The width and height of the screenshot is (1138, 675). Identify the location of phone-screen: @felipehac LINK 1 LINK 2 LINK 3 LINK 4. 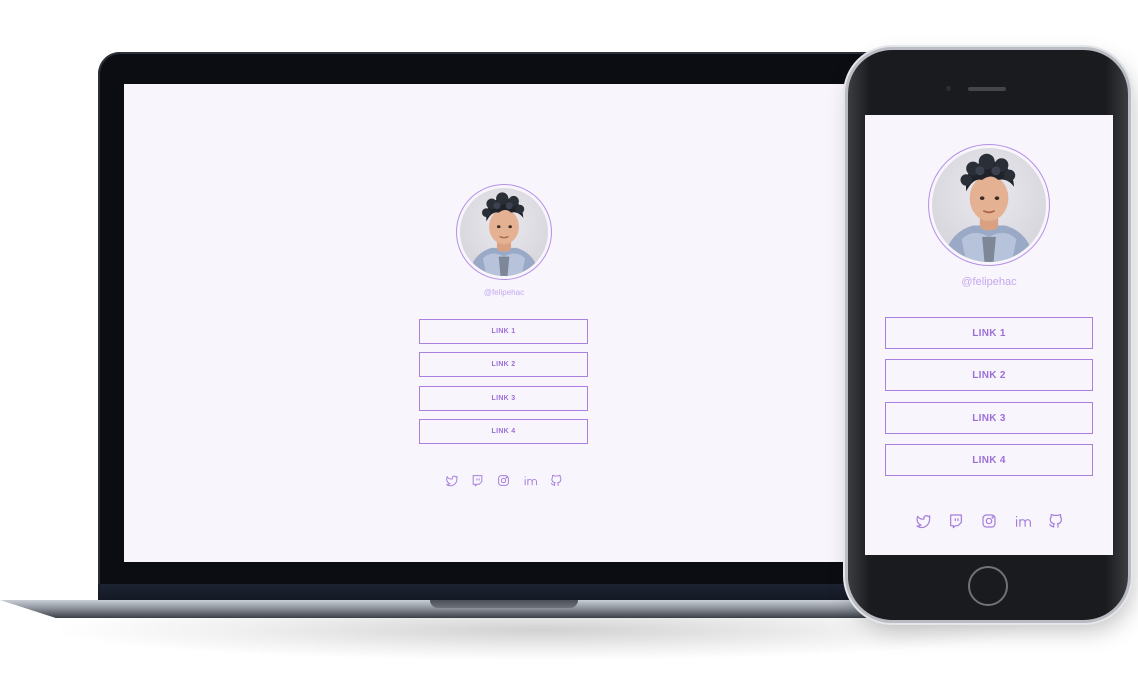
(989, 335).